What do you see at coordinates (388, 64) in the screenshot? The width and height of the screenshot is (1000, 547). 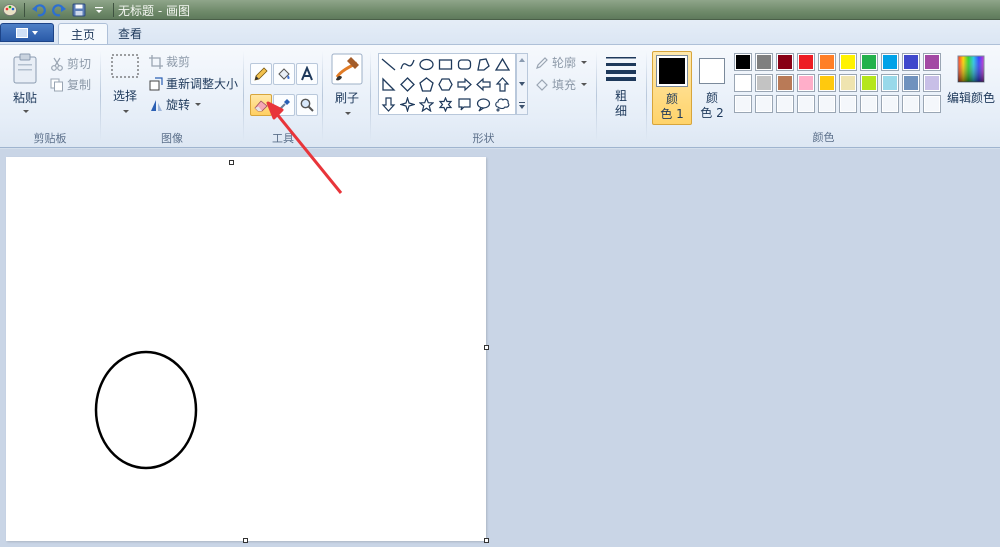 I see `line-shape-icon` at bounding box center [388, 64].